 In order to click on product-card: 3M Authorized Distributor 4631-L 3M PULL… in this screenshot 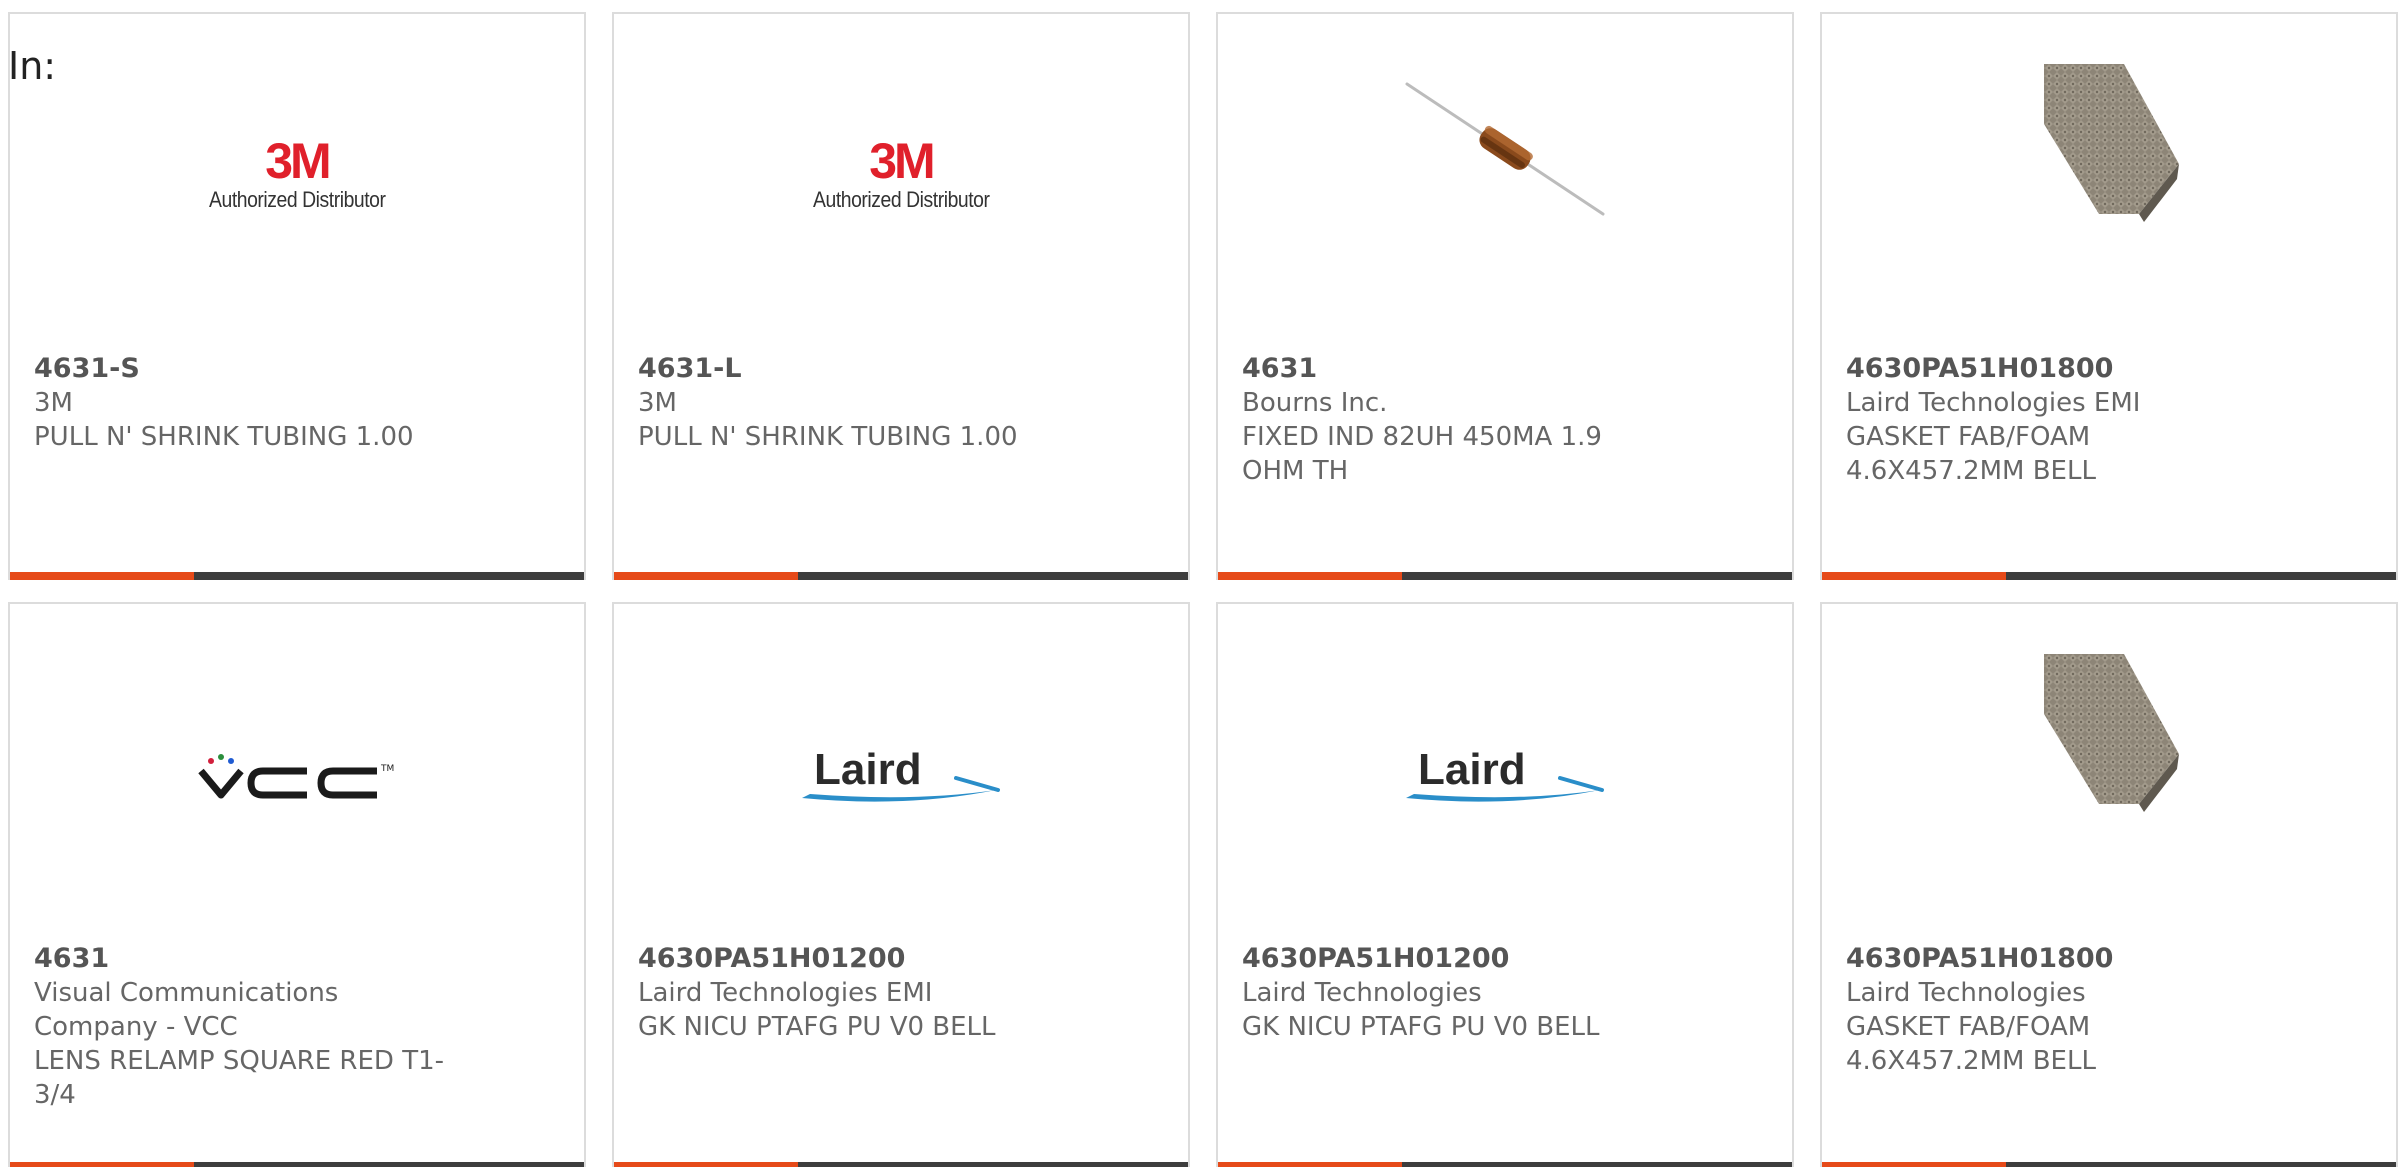, I will do `click(901, 296)`.